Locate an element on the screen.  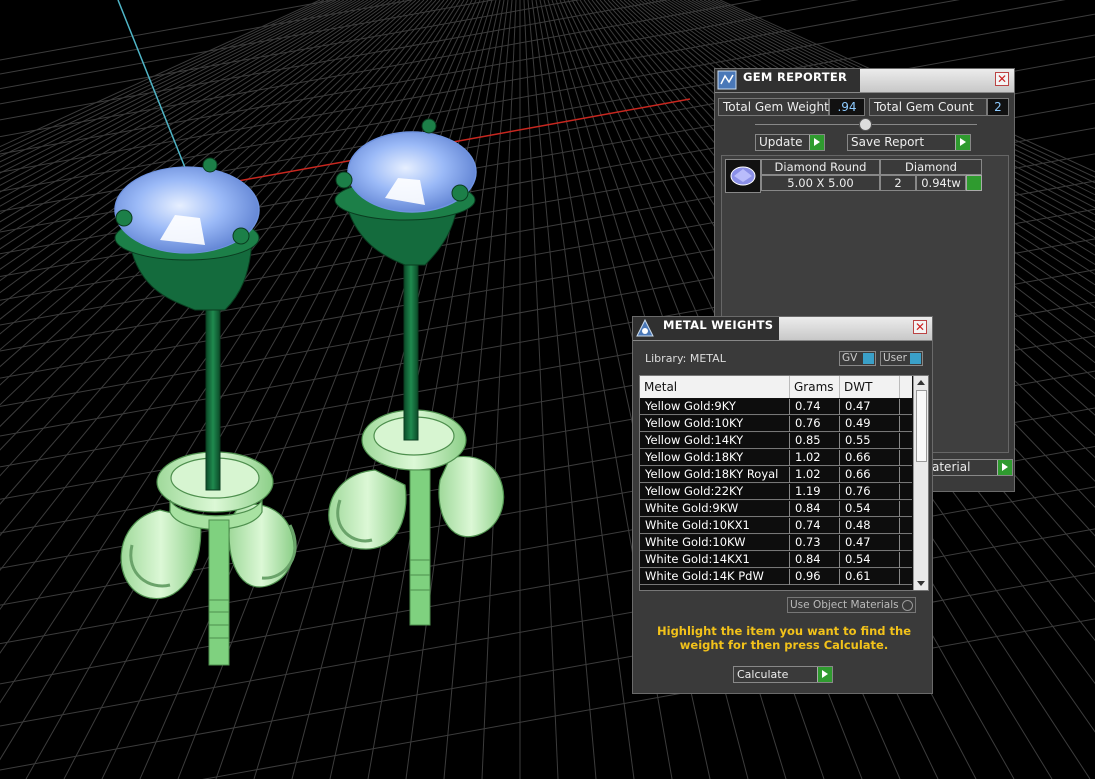
gem-reporter-icon is located at coordinates (727, 80).